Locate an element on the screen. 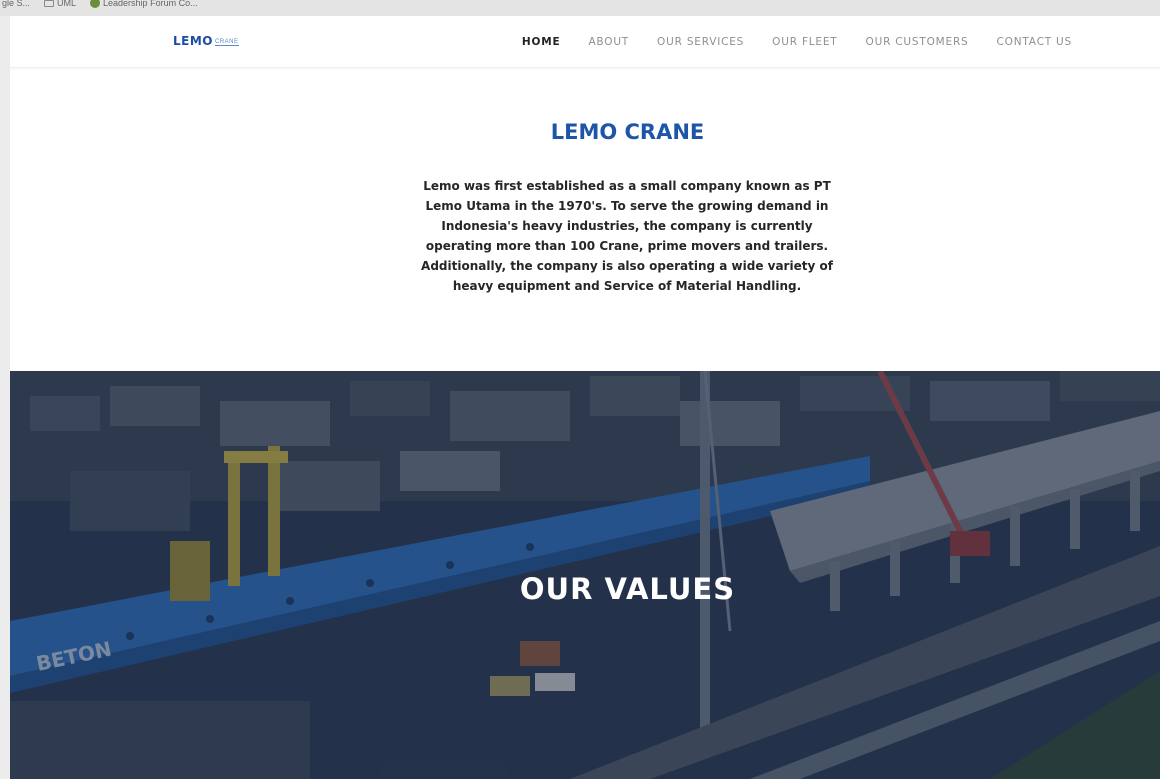  hero-title: OUR VALUES is located at coordinates (627, 589).